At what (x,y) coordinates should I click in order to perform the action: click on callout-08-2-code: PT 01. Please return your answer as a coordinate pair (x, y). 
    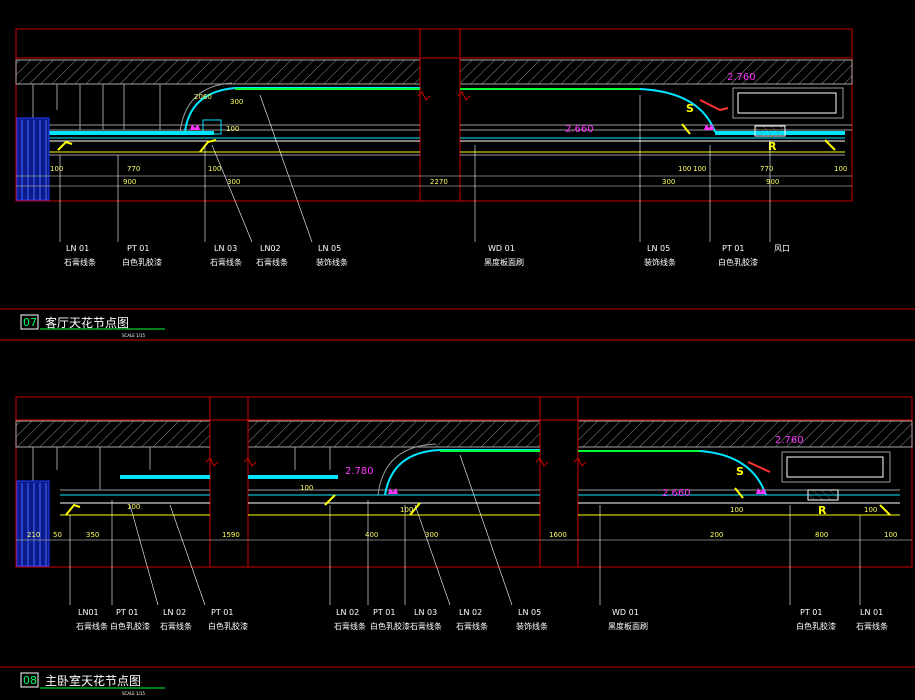
    Looking at the image, I should click on (127, 612).